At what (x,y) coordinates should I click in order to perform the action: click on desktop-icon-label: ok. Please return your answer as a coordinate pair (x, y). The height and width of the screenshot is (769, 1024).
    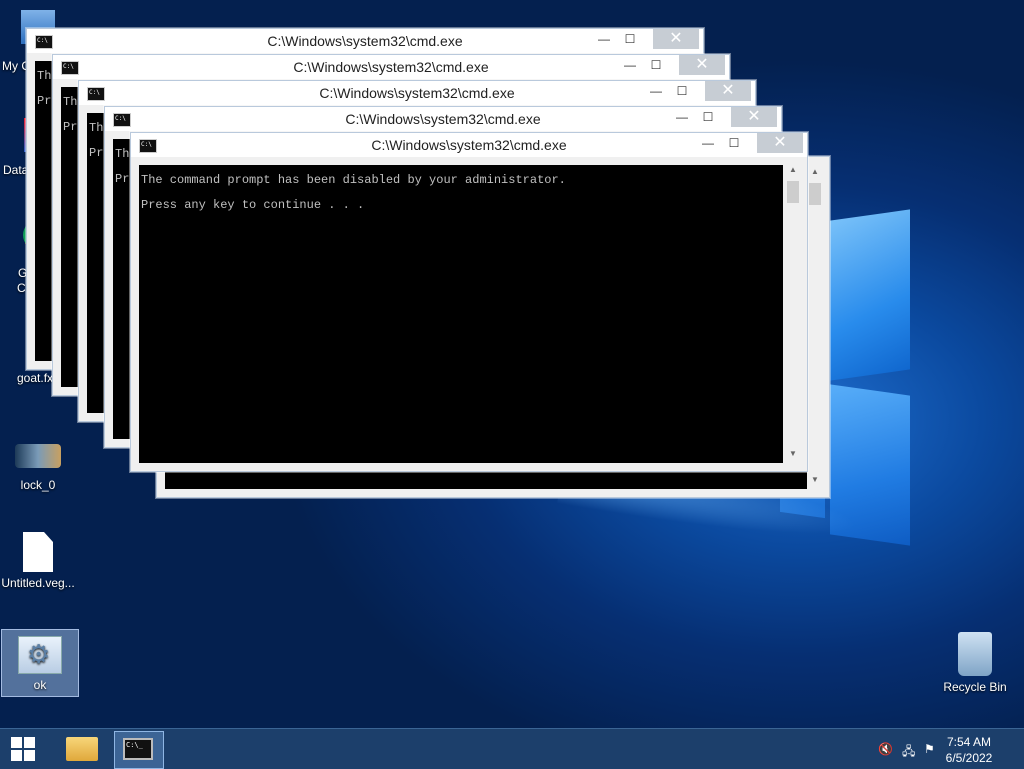
    Looking at the image, I should click on (40, 685).